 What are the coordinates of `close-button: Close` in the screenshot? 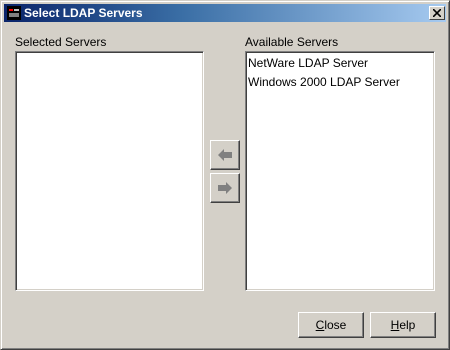 It's located at (331, 325).